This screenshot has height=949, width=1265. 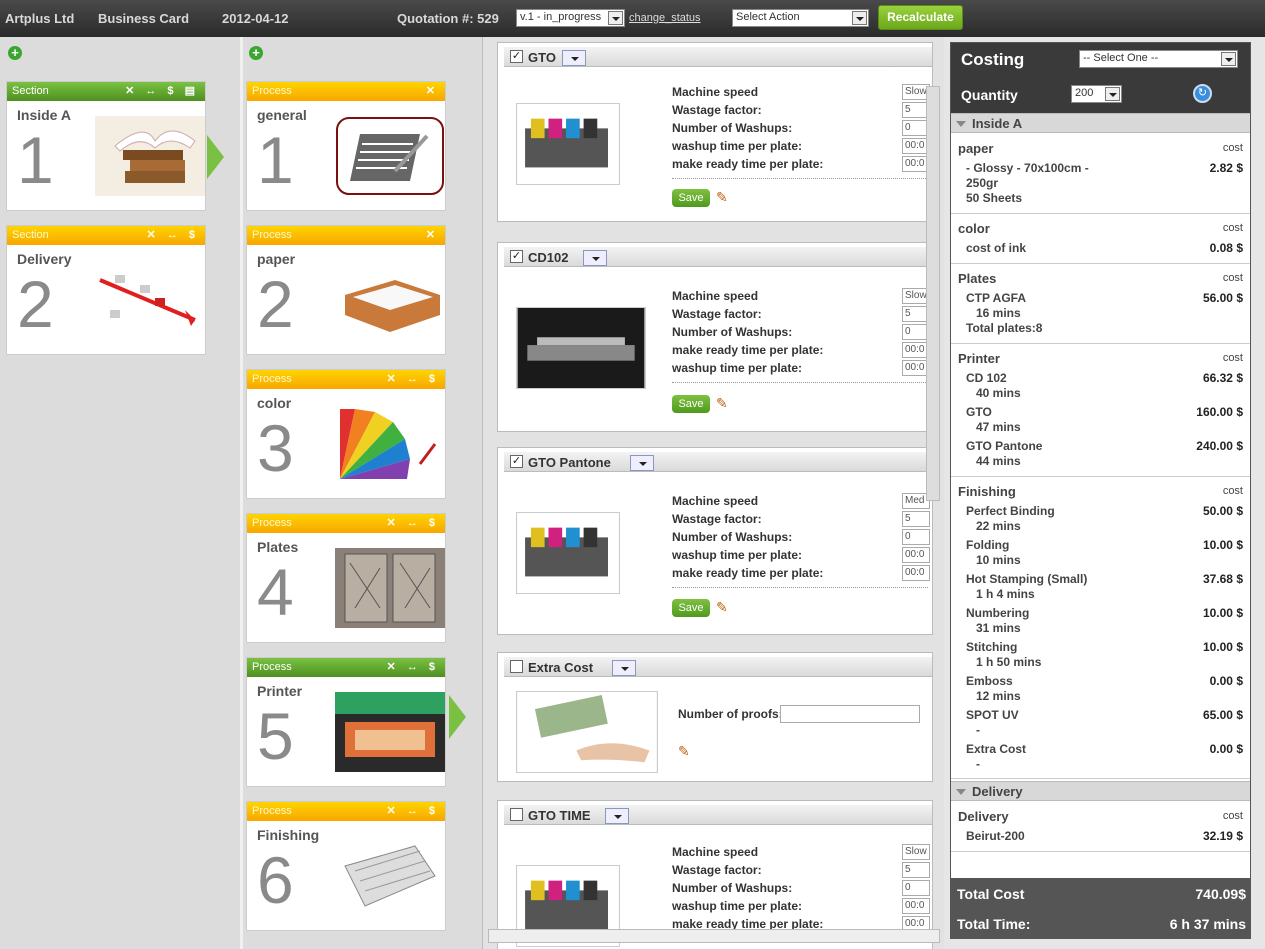 I want to click on change-status-link: change_status, so click(x=665, y=18).